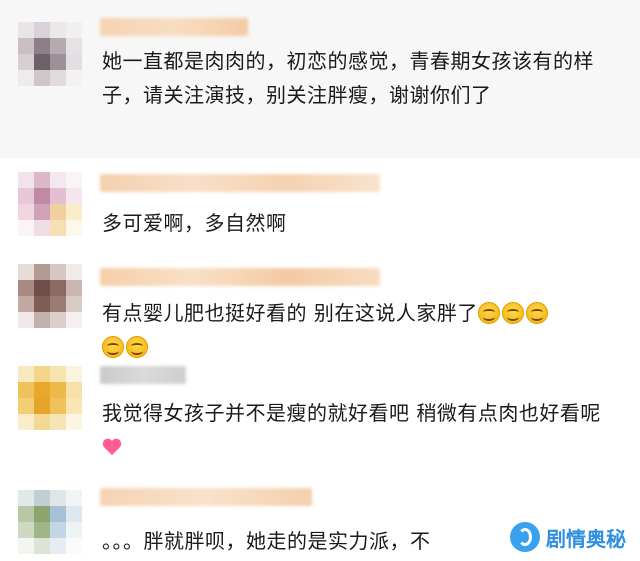 This screenshot has height=561, width=640. Describe the element at coordinates (351, 413) in the screenshot. I see `comment-text-body: 我觉得女孩子并不是瘦的就好看吧 稍微有点肉也好看呢` at that location.